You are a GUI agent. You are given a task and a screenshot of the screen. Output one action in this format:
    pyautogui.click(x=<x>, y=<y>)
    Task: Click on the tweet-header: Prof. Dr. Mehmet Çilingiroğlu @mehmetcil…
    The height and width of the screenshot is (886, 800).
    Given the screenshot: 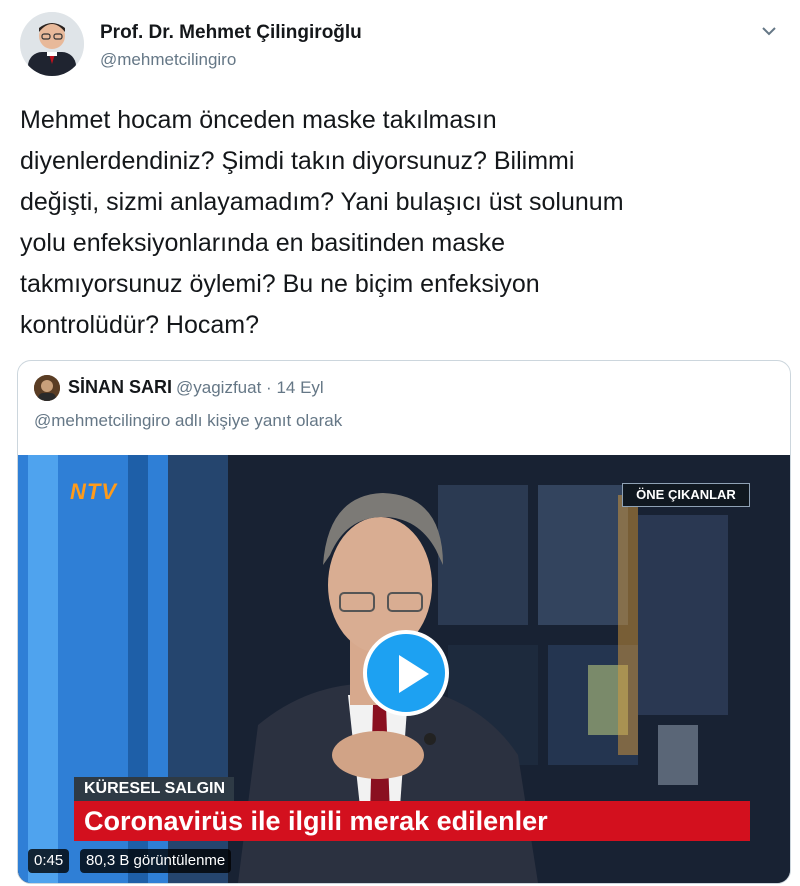 What is the action you would take?
    pyautogui.click(x=400, y=47)
    